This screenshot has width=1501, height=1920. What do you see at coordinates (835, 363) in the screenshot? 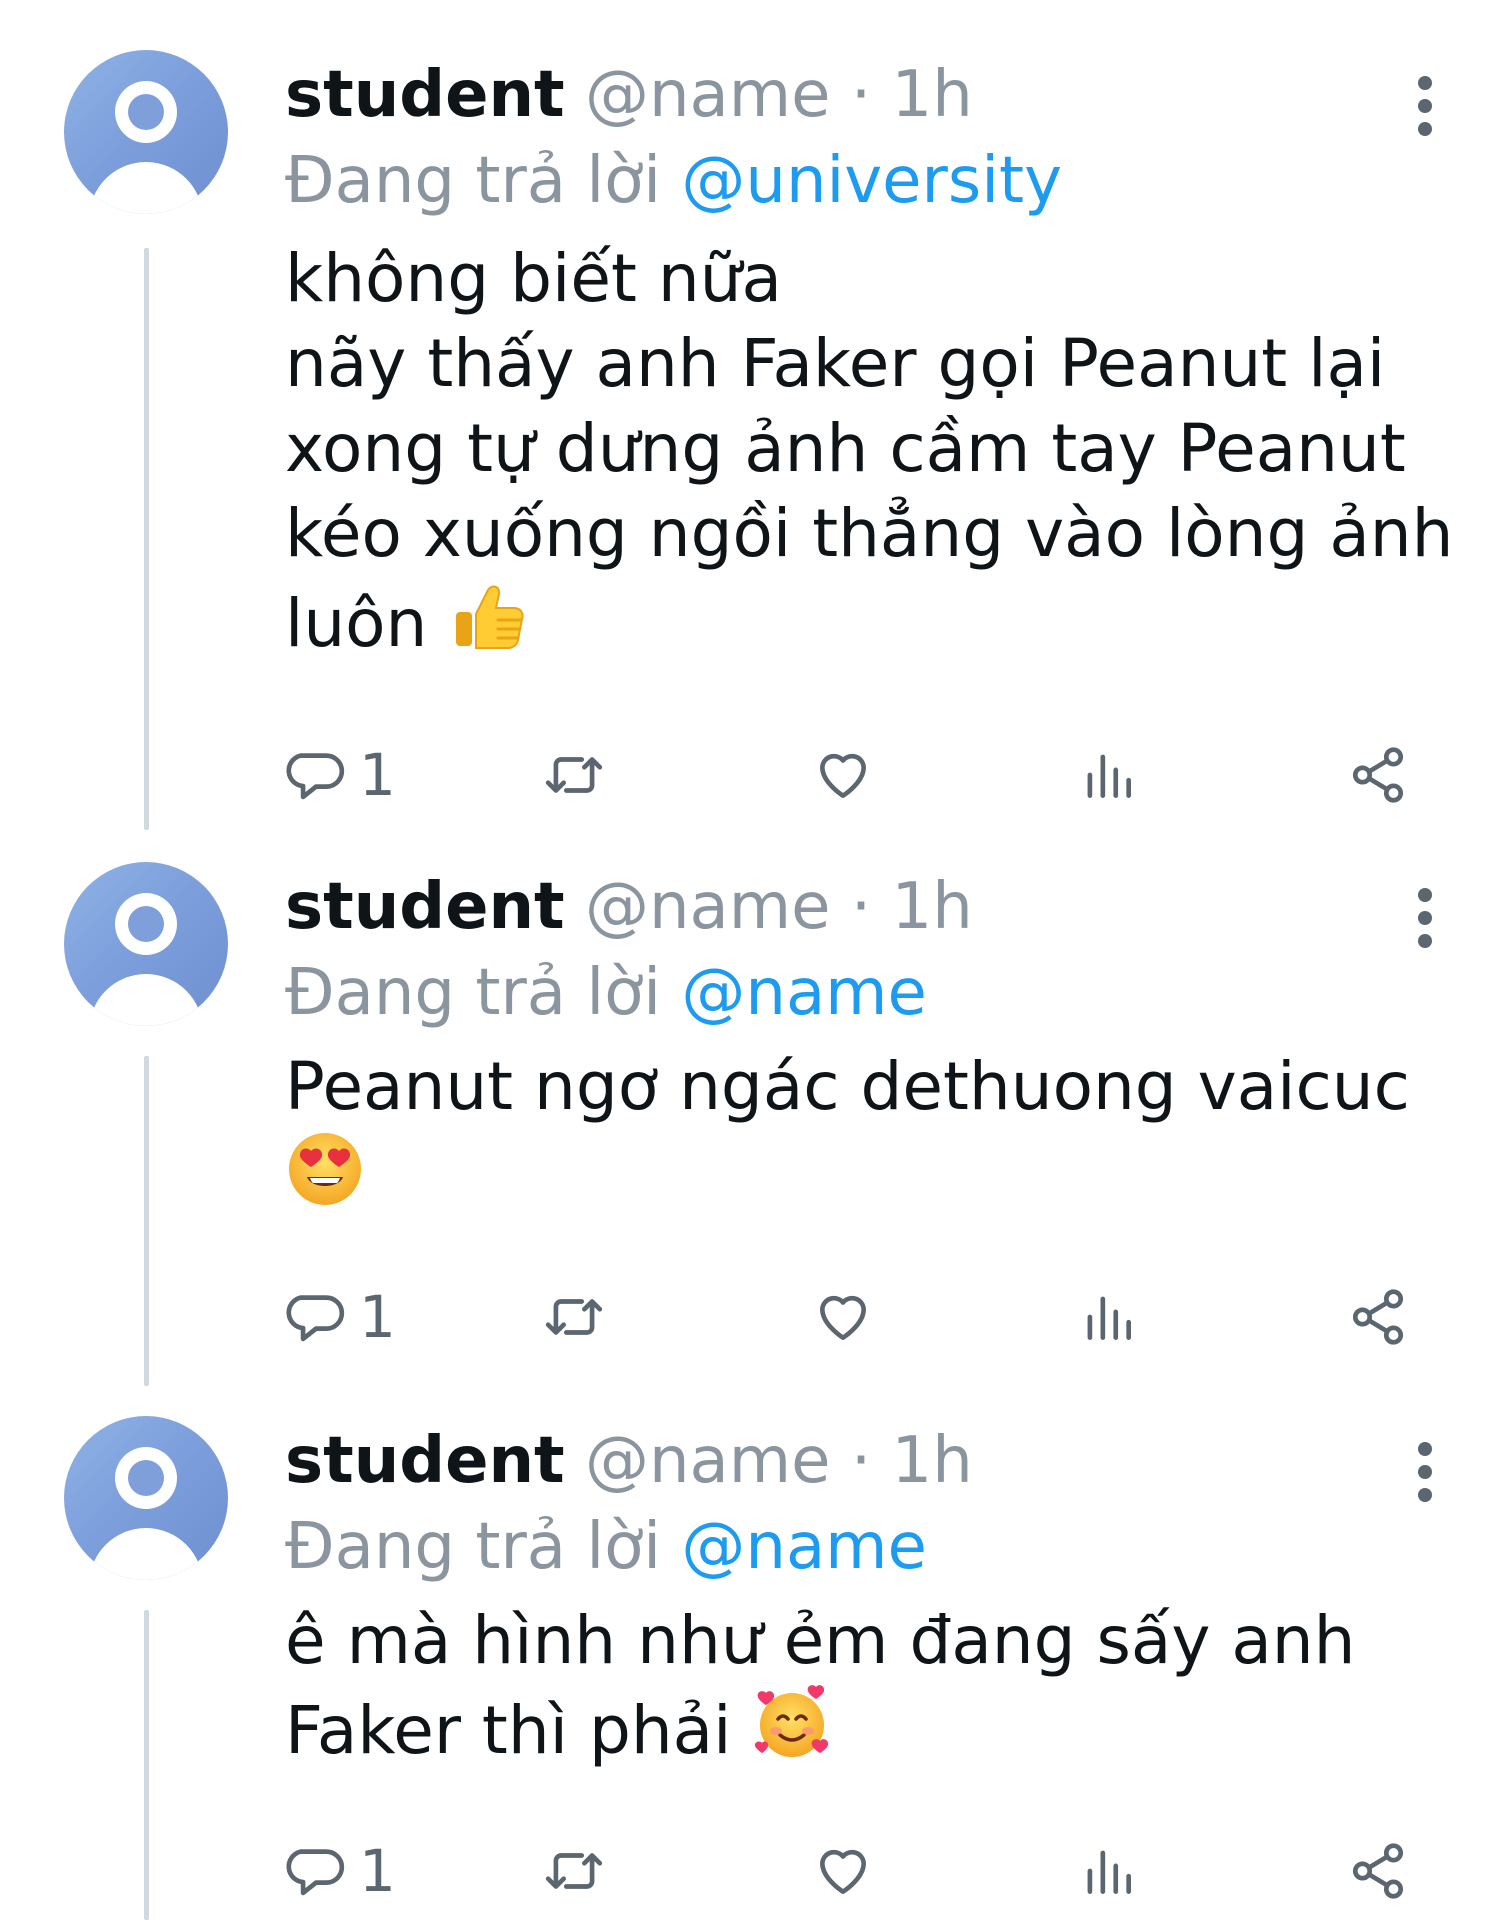
I see `tweet-text-line: nãy thấy anh Faker gọi Peanut lại` at bounding box center [835, 363].